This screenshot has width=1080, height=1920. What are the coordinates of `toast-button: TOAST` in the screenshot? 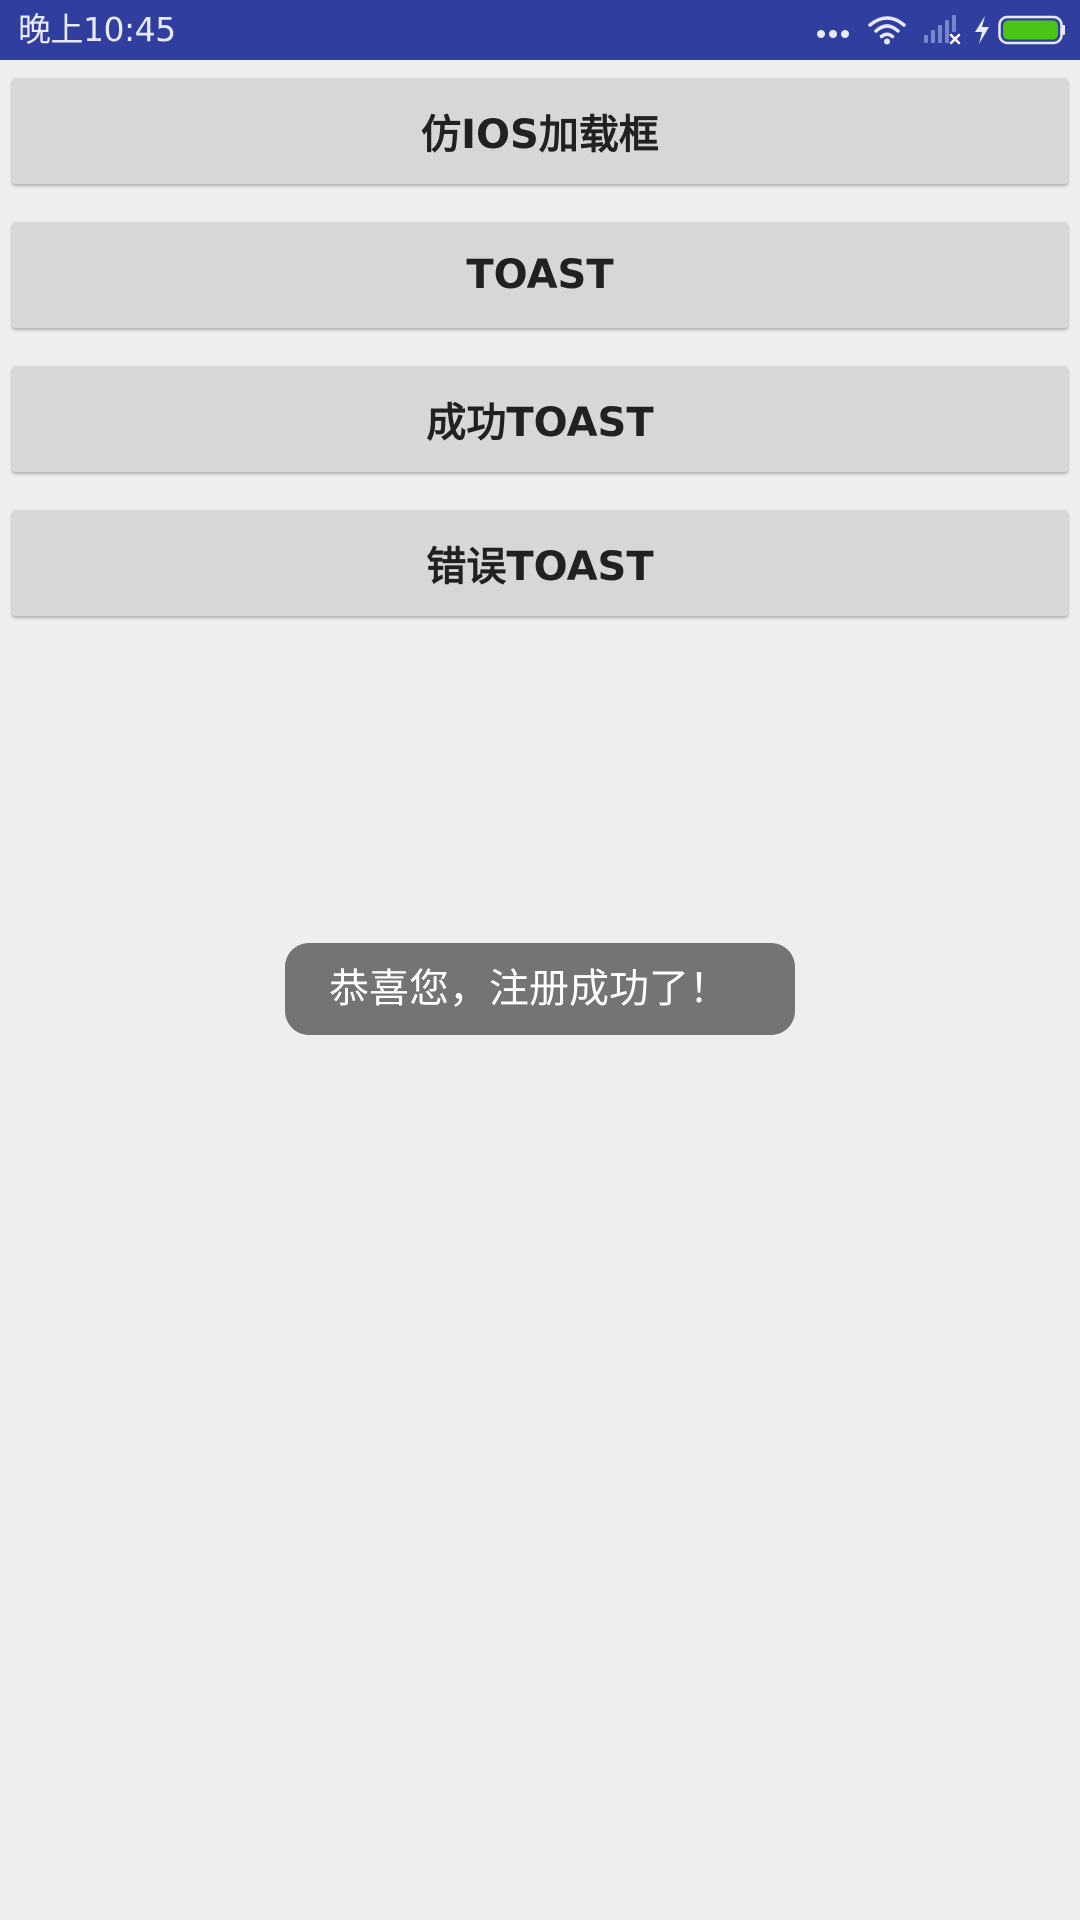 It's located at (540, 275).